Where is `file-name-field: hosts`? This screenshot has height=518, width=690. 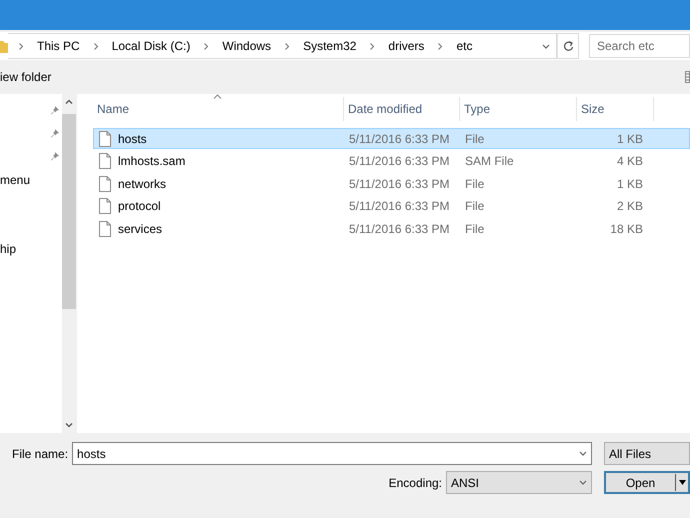
file-name-field: hosts is located at coordinates (332, 453).